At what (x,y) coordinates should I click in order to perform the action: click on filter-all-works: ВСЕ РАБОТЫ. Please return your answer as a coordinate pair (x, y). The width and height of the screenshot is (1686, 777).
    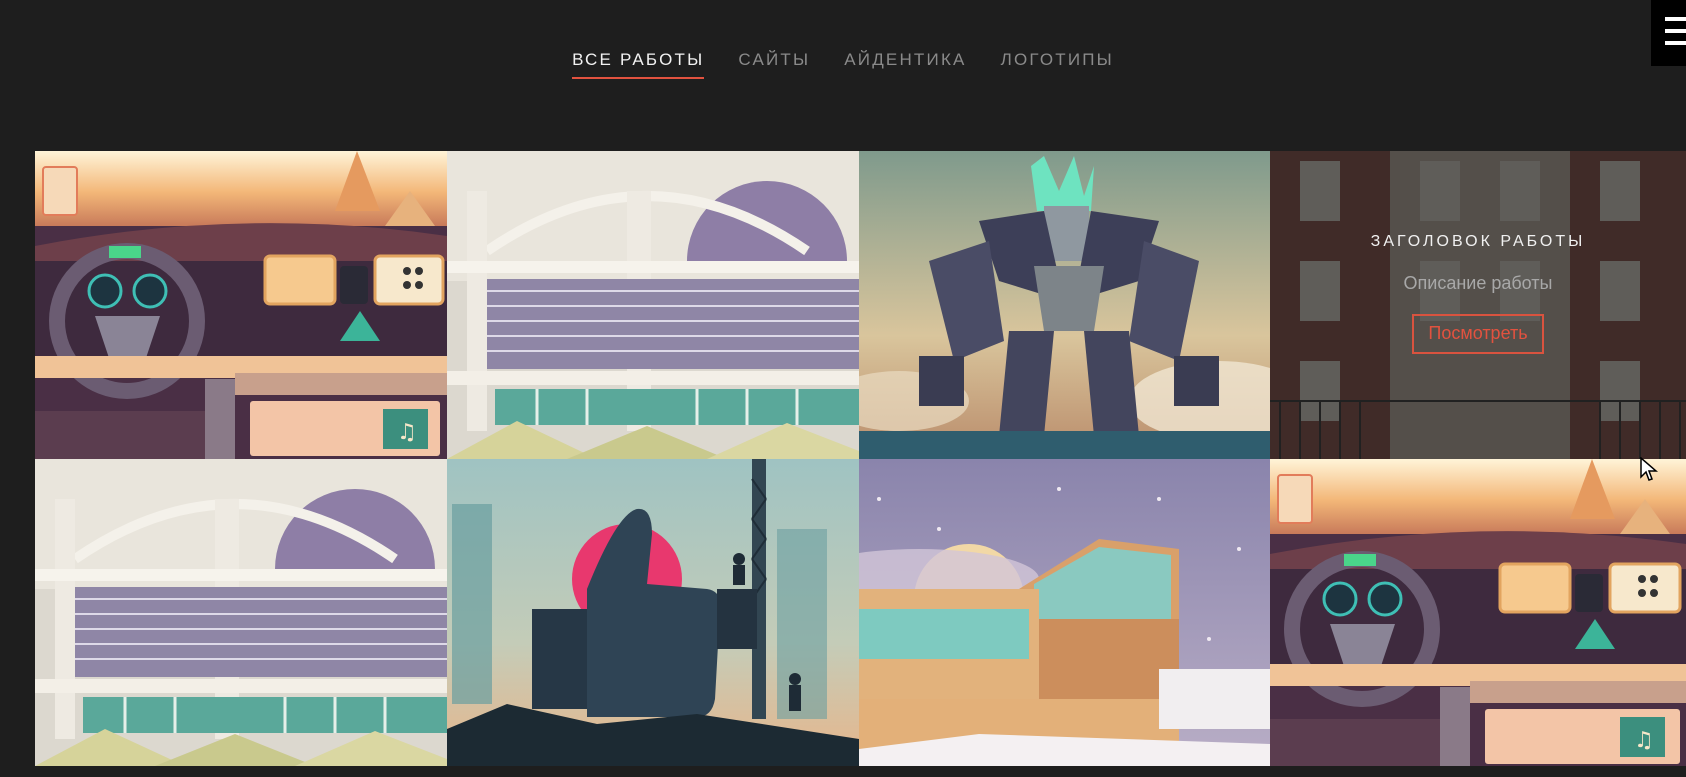
    Looking at the image, I should click on (638, 64).